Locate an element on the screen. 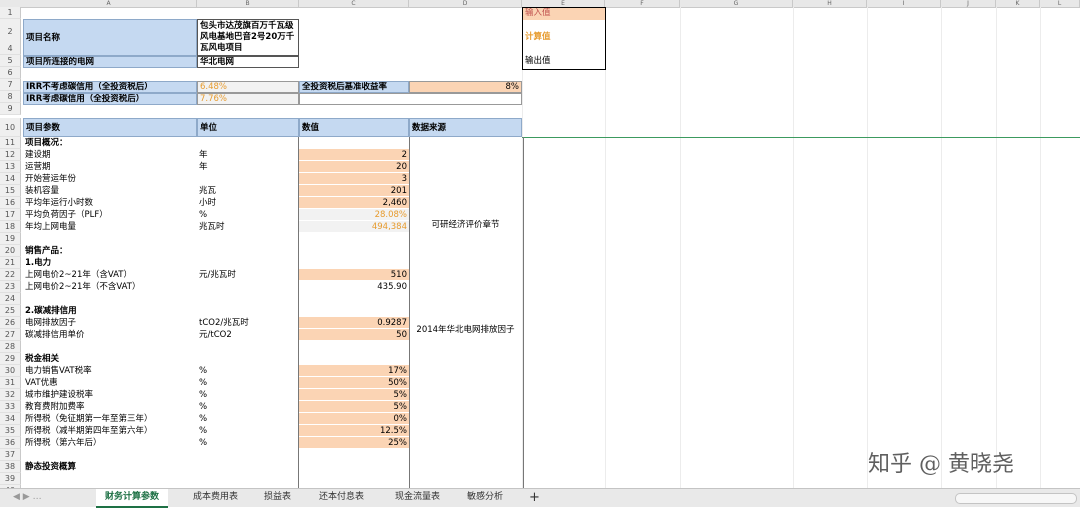 The image size is (1080, 508). row-header: 25 is located at coordinates (10, 311).